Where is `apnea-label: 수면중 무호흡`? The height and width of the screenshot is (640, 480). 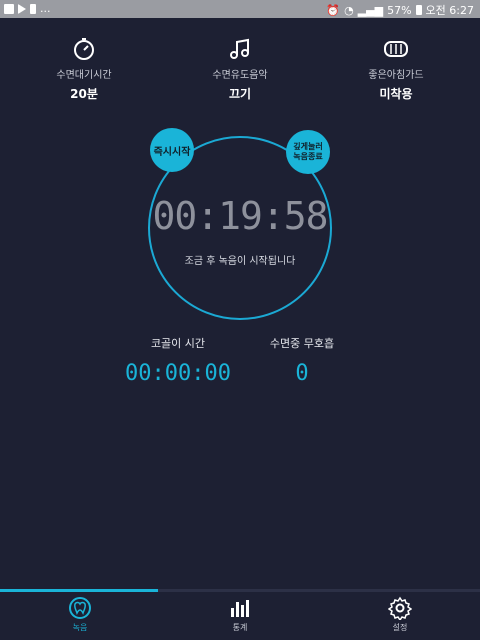
apnea-label: 수면중 무호흡 is located at coordinates (302, 343).